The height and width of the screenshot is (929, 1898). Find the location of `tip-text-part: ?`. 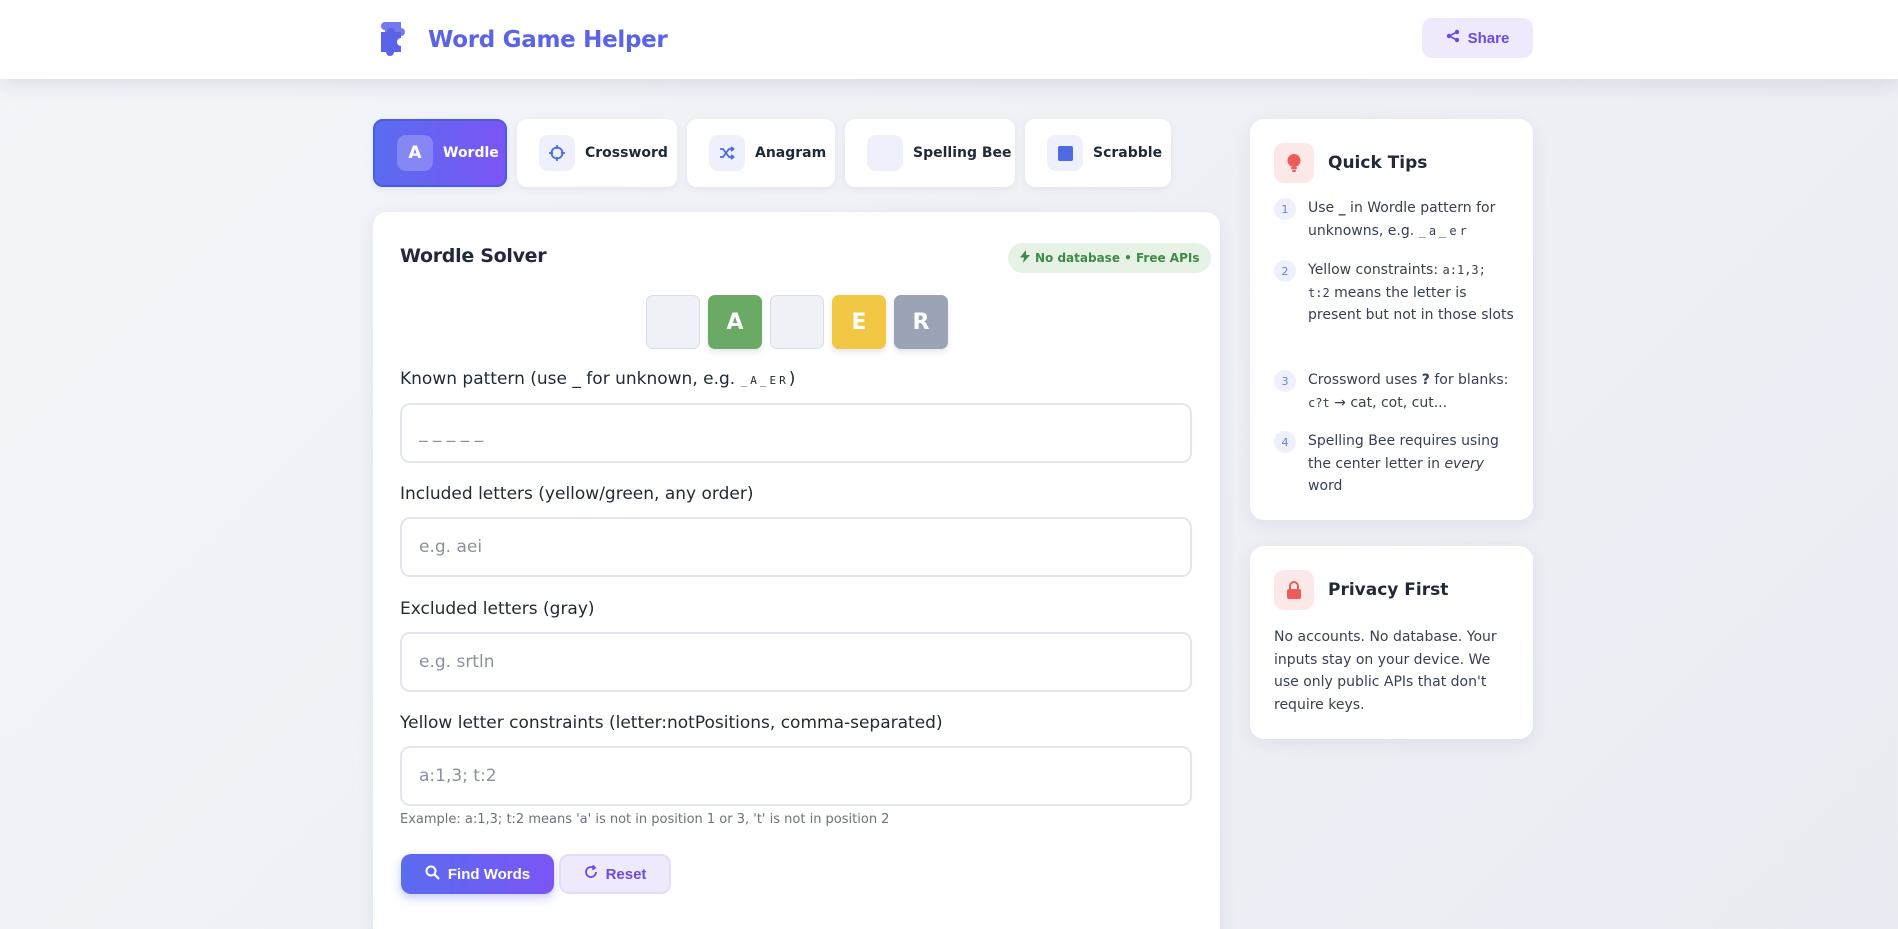

tip-text-part: ? is located at coordinates (1425, 380).